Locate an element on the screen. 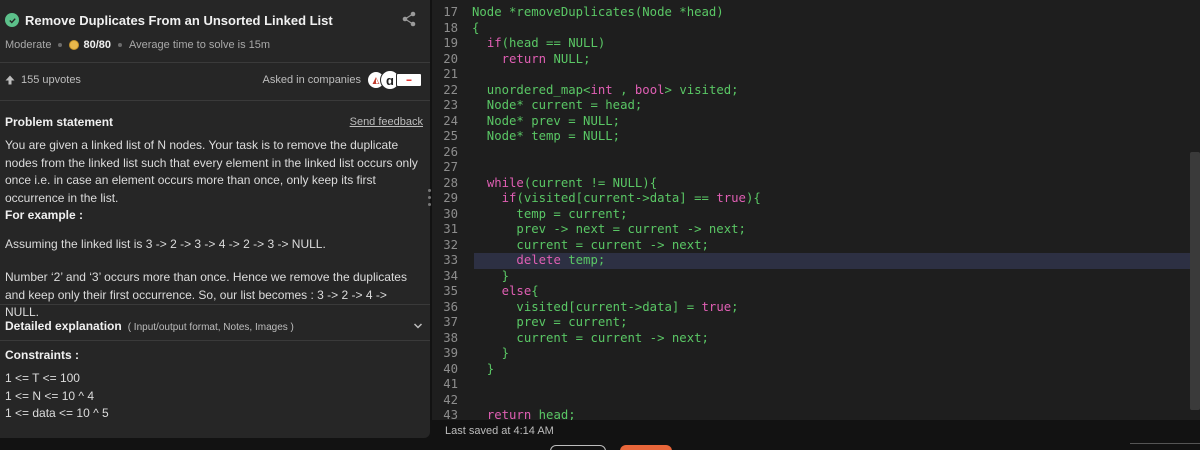 The width and height of the screenshot is (1200, 450). code-line: 26 is located at coordinates (596, 153).